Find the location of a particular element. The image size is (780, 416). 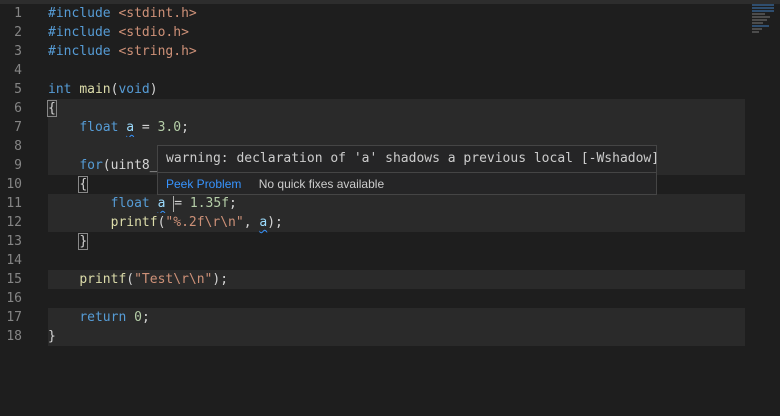

code-line: float a = 1.35f; is located at coordinates (396, 203).